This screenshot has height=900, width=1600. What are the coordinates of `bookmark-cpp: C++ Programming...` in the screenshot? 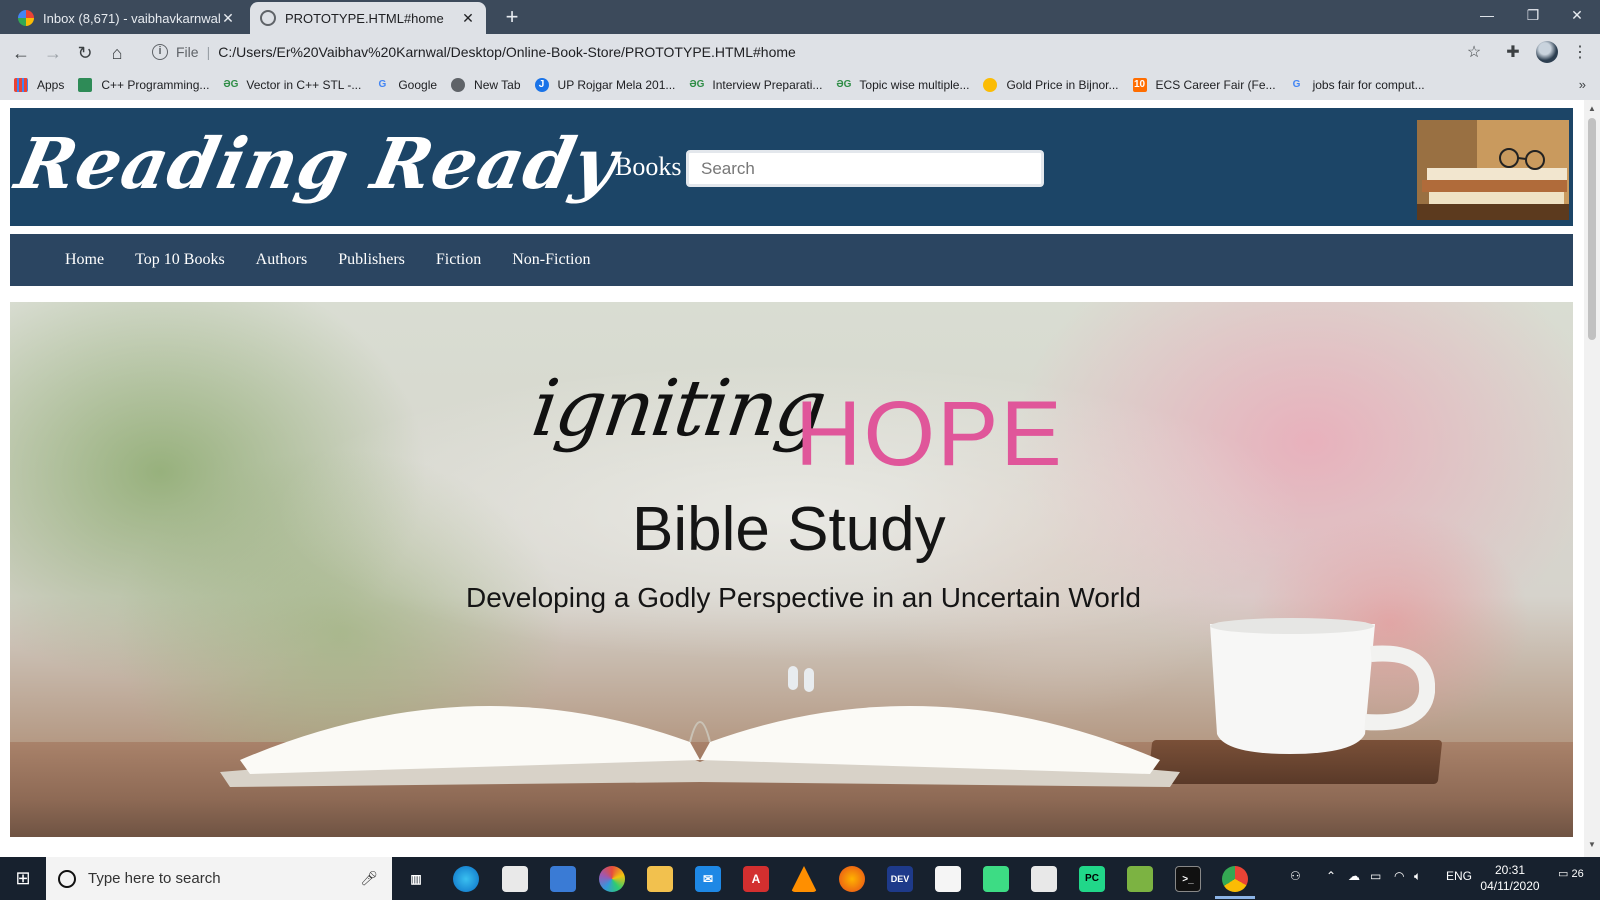 It's located at (143, 85).